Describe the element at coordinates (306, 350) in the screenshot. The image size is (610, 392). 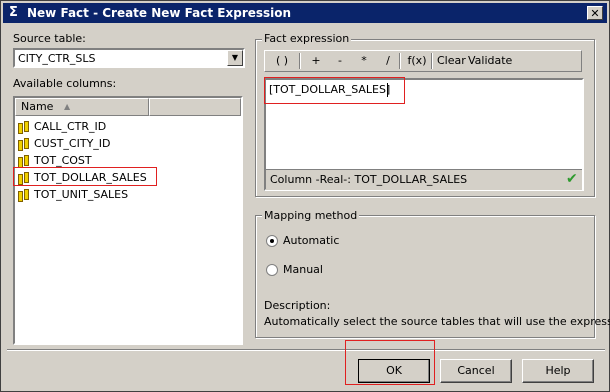
I see `button-separator` at that location.